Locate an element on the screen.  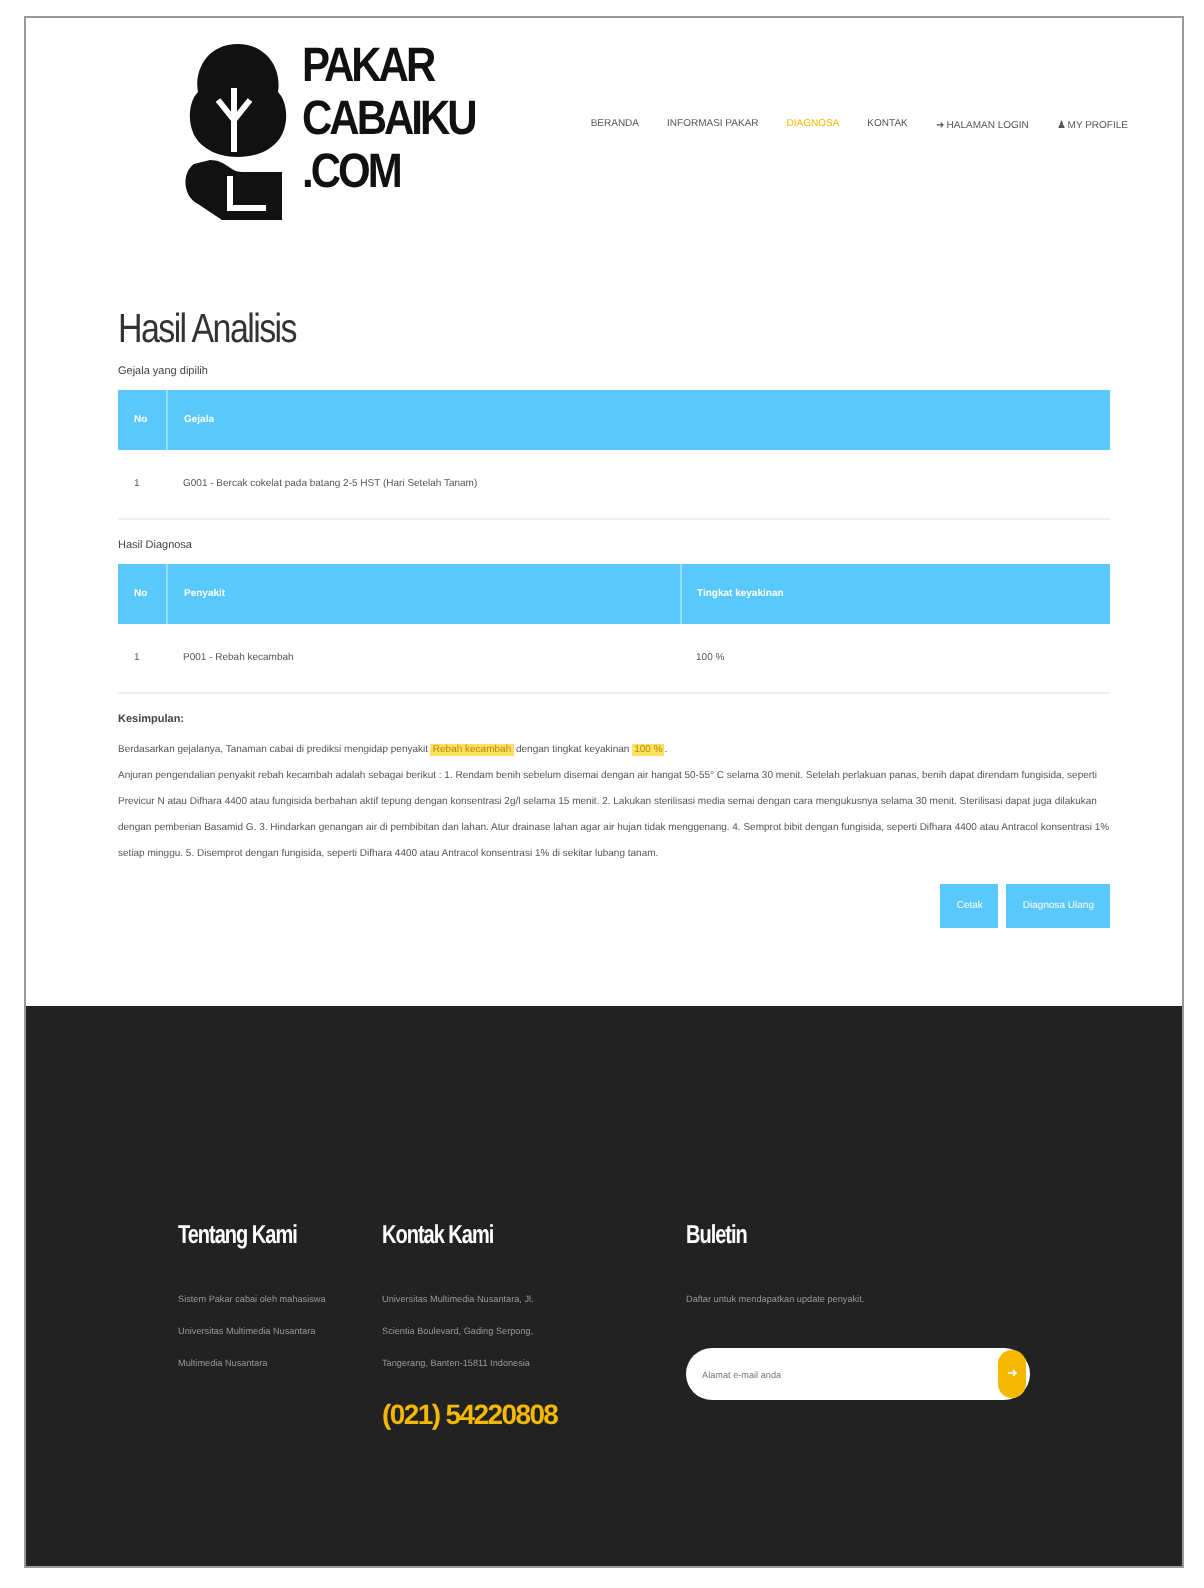
logo-text: .COM is located at coordinates (352, 172).